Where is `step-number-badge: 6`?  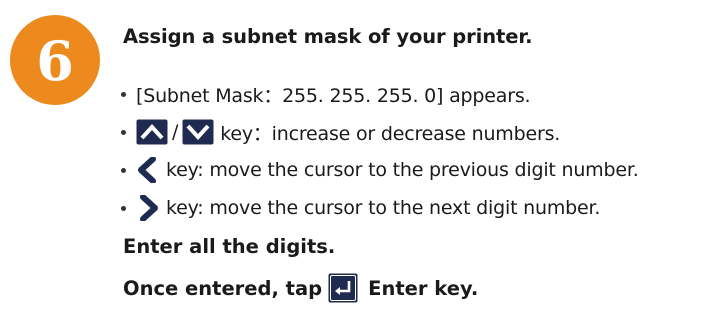 step-number-badge: 6 is located at coordinates (55, 60).